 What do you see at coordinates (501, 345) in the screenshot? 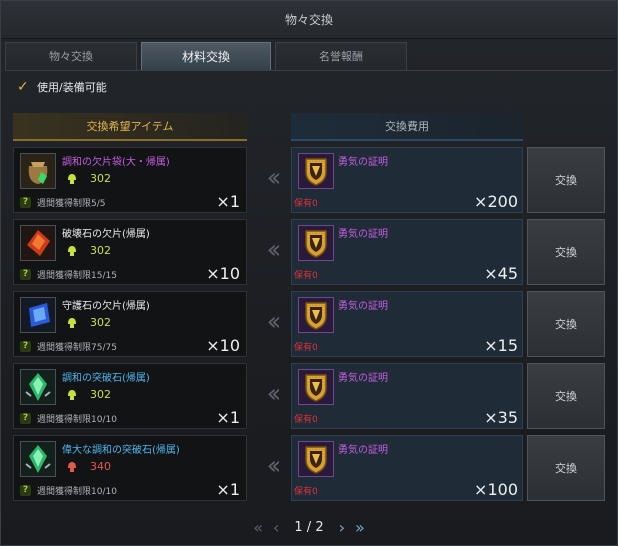
I see `cost-quantity: ×15` at bounding box center [501, 345].